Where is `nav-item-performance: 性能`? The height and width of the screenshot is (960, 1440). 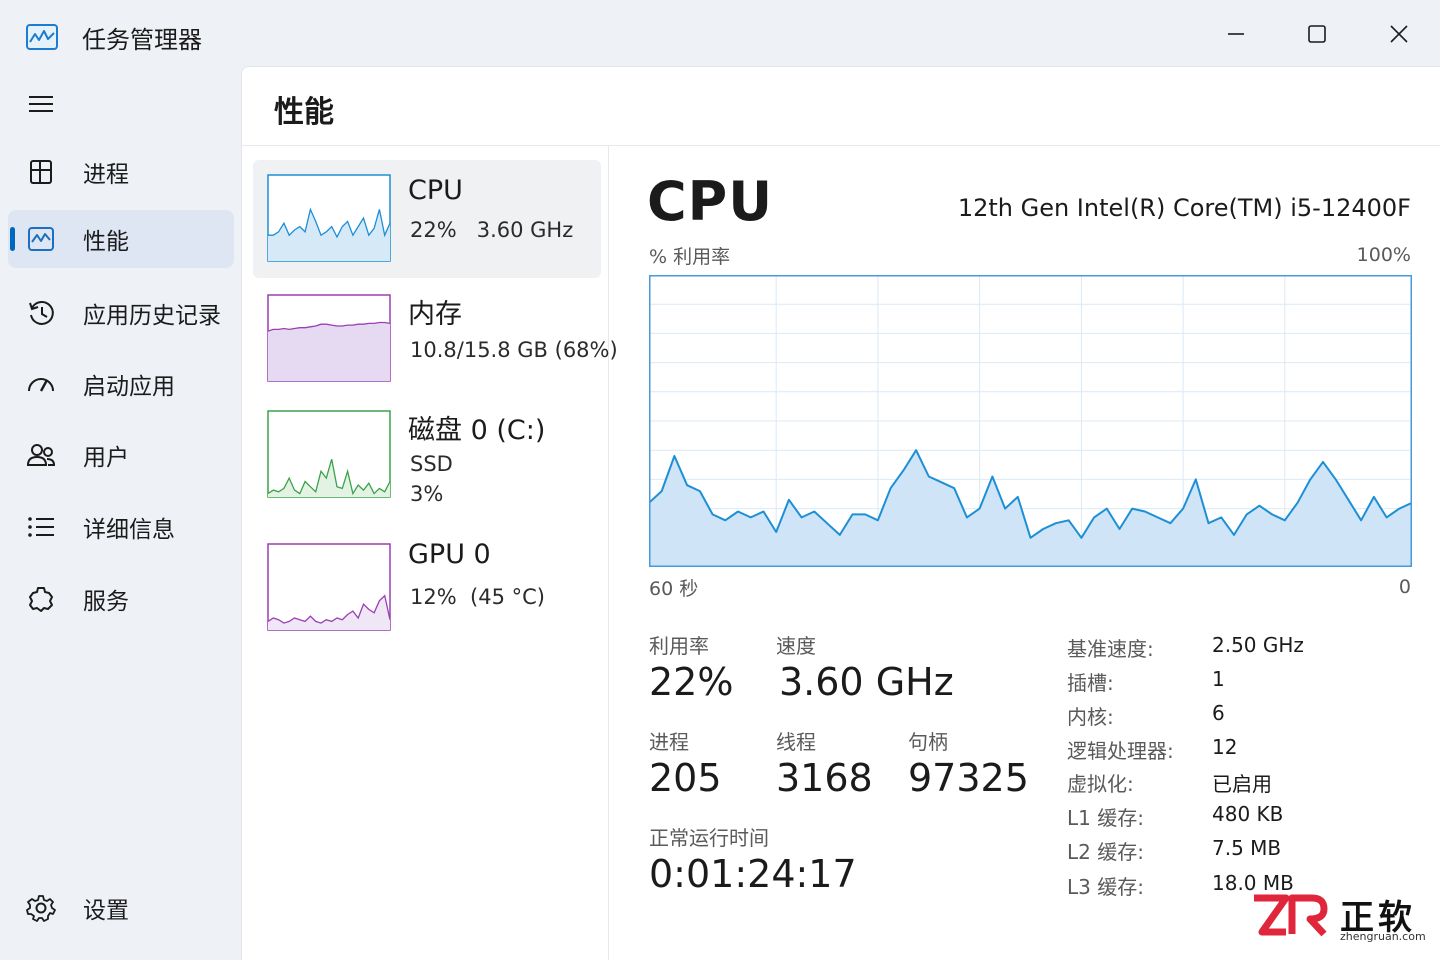 nav-item-performance: 性能 is located at coordinates (121, 239).